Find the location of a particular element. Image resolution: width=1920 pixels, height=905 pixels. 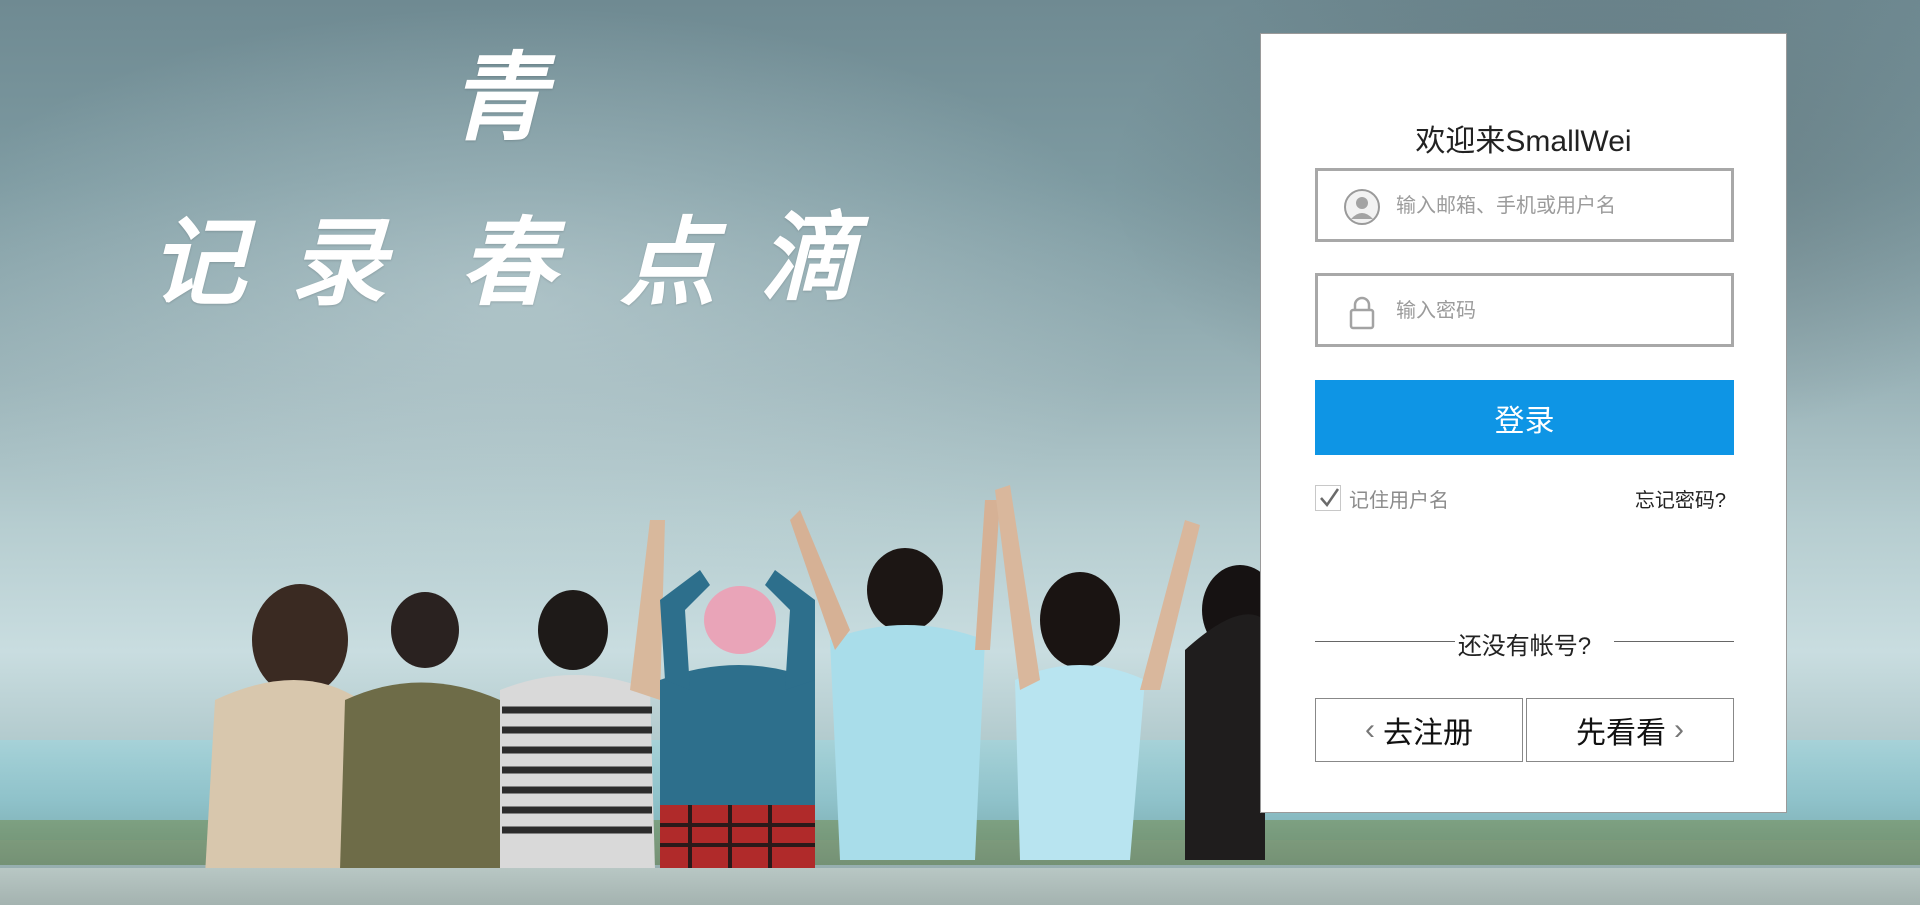

chevron-right-icon: › is located at coordinates (1679, 729).